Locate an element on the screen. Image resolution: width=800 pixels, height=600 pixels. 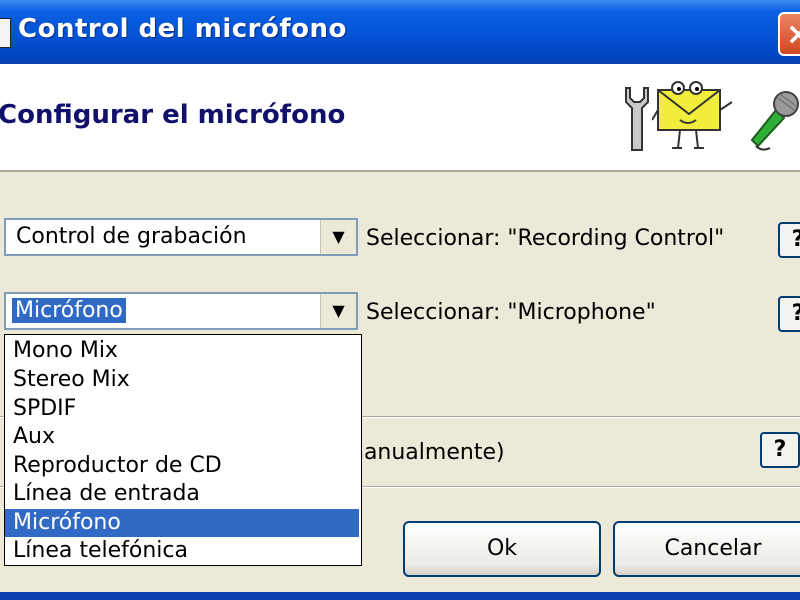
microphone-source-hint: Seleccionar: "Microphone" is located at coordinates (511, 312).